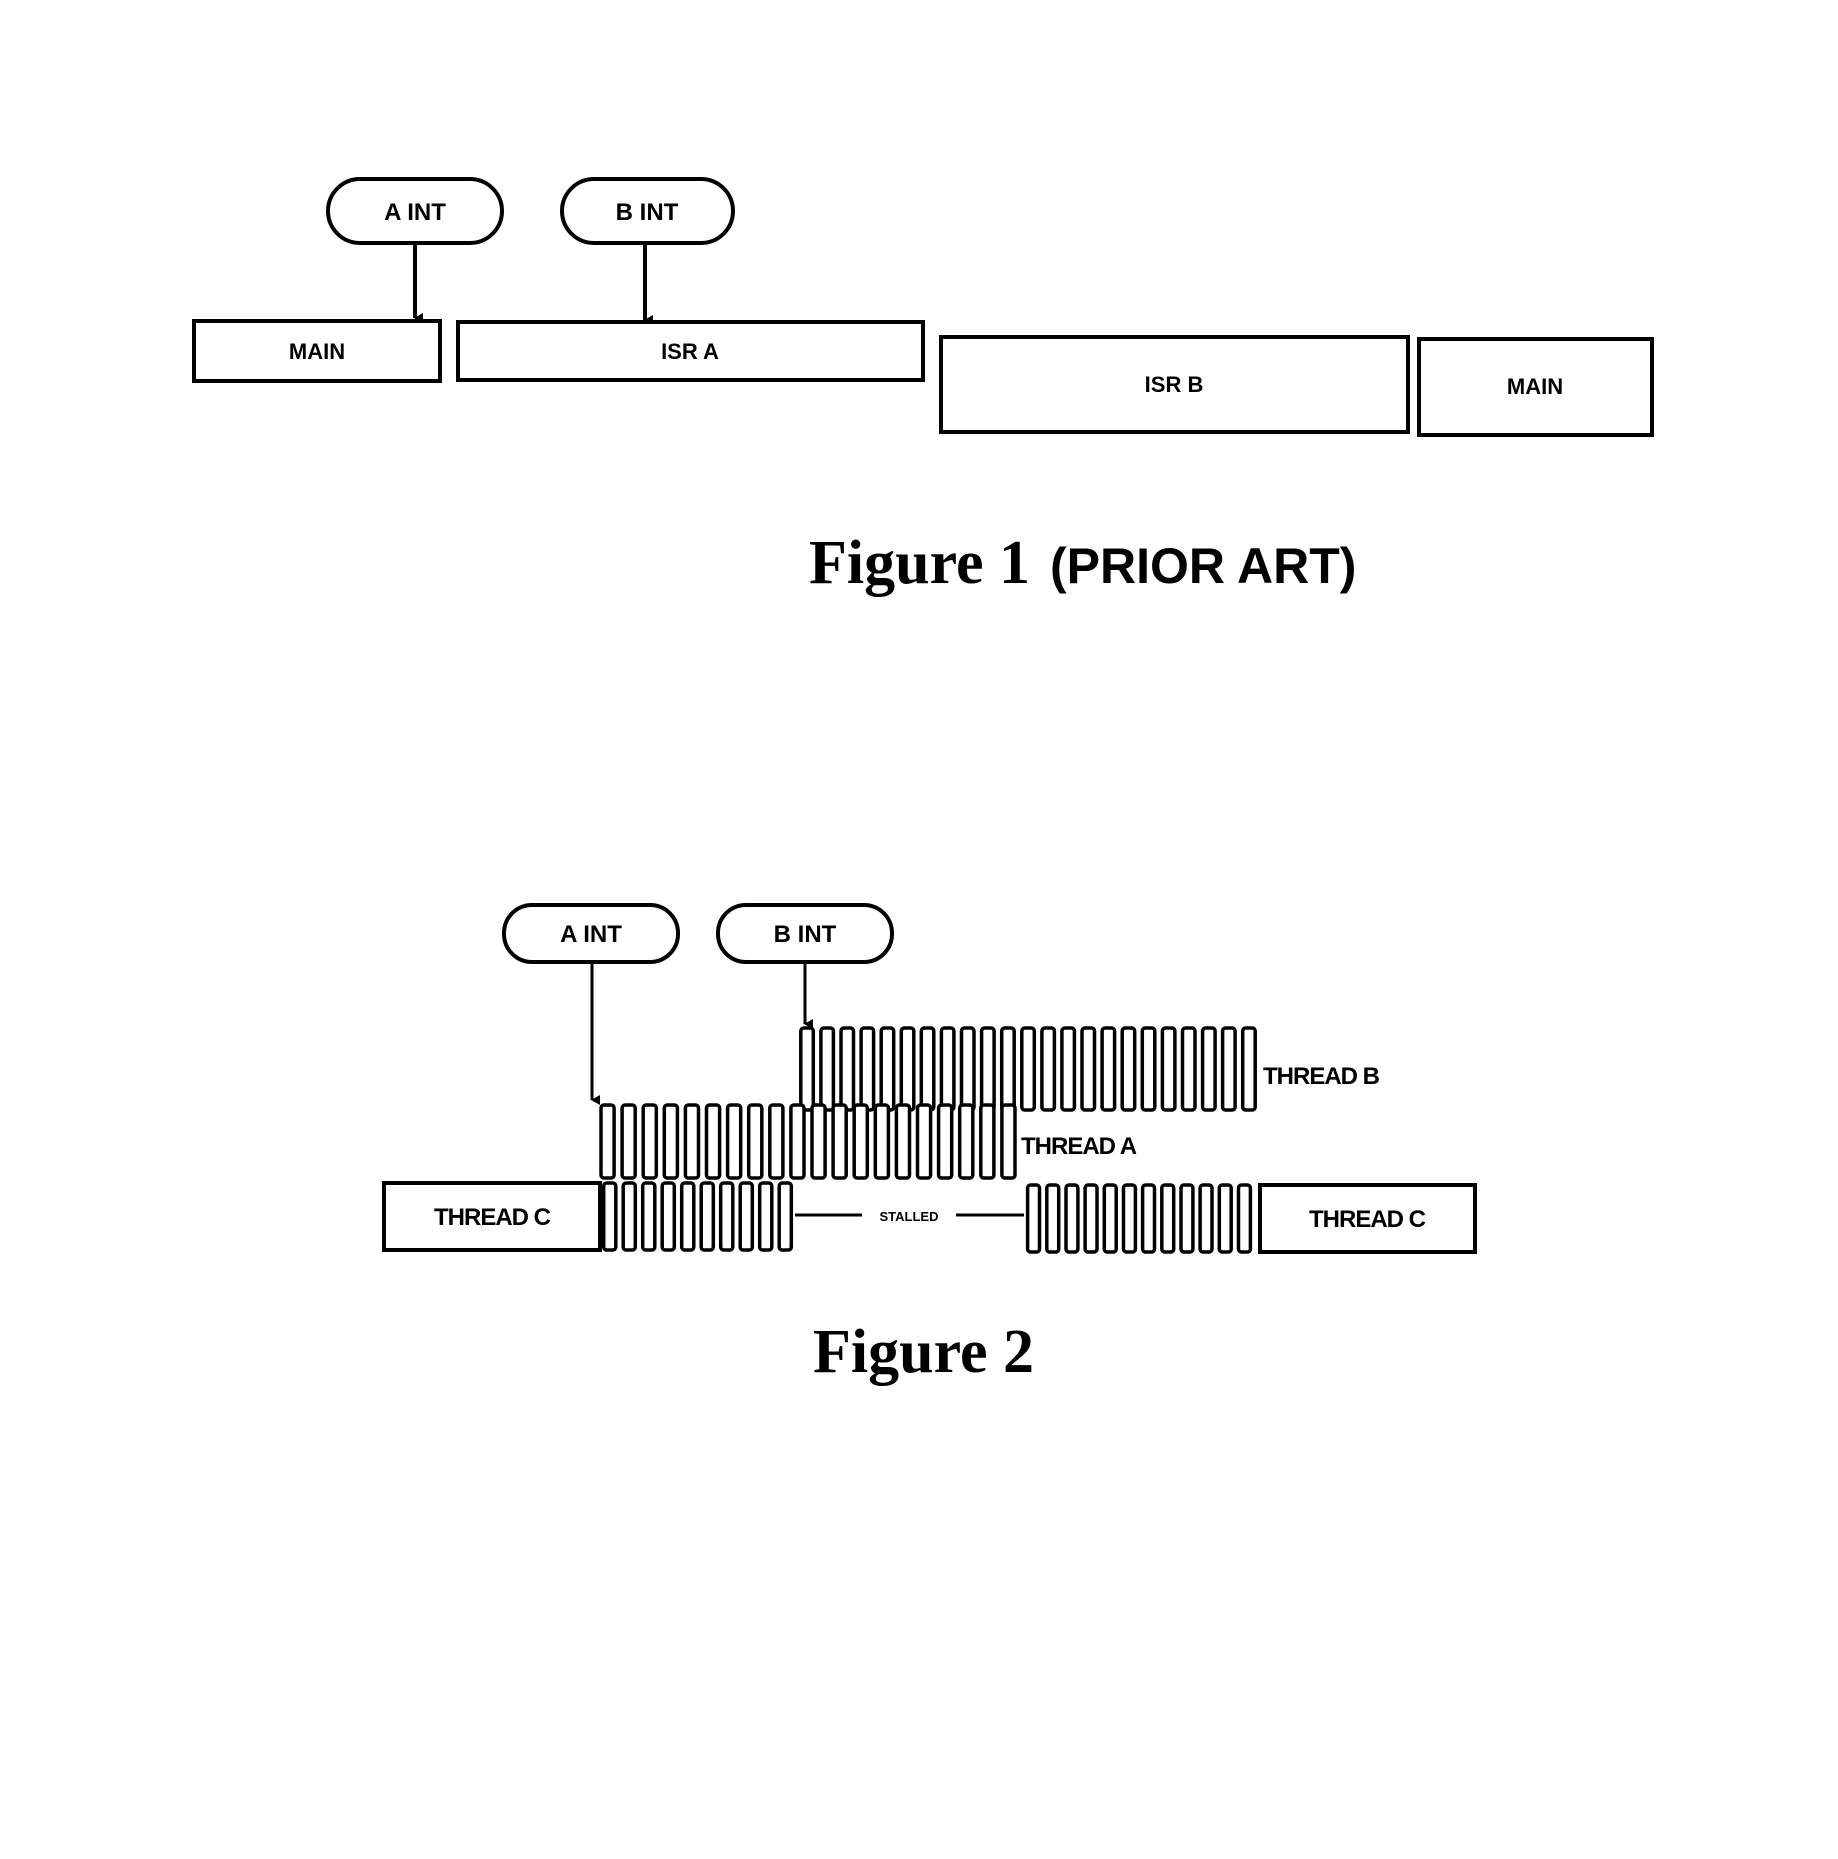 Image resolution: width=1838 pixels, height=1859 pixels. Describe the element at coordinates (1139, 1218) in the screenshot. I see `thread-c-slices-after` at that location.